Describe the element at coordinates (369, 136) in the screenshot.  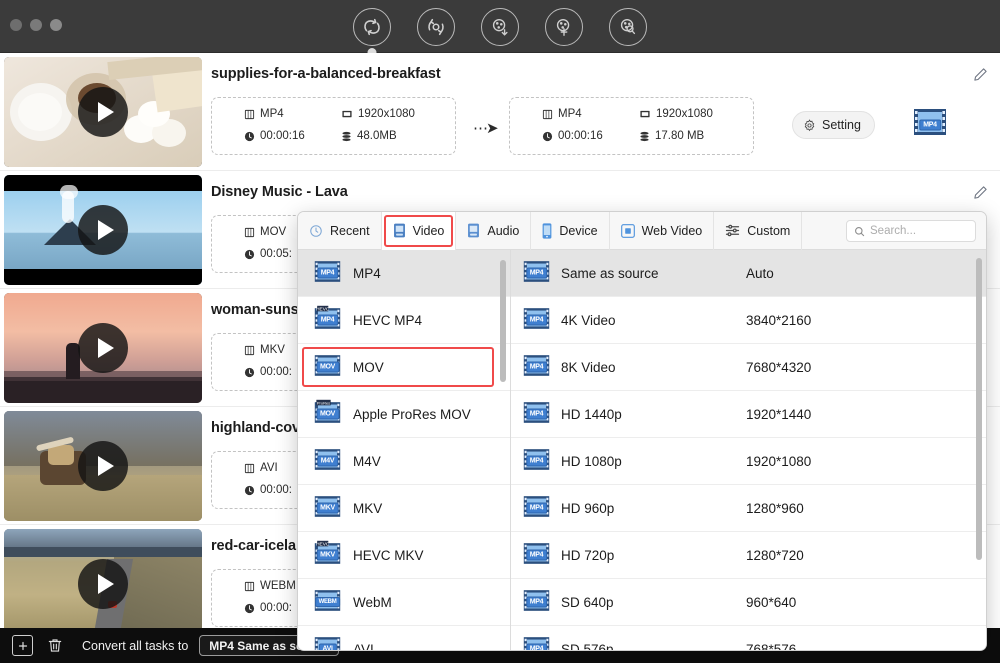
I see `source-size: 48.0MB` at that location.